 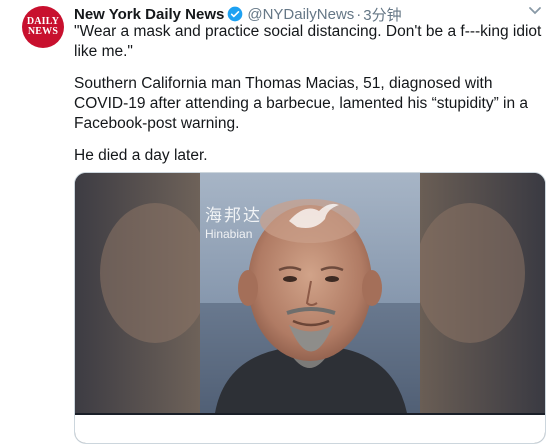 I want to click on author-name: New York Daily News, so click(x=149, y=14).